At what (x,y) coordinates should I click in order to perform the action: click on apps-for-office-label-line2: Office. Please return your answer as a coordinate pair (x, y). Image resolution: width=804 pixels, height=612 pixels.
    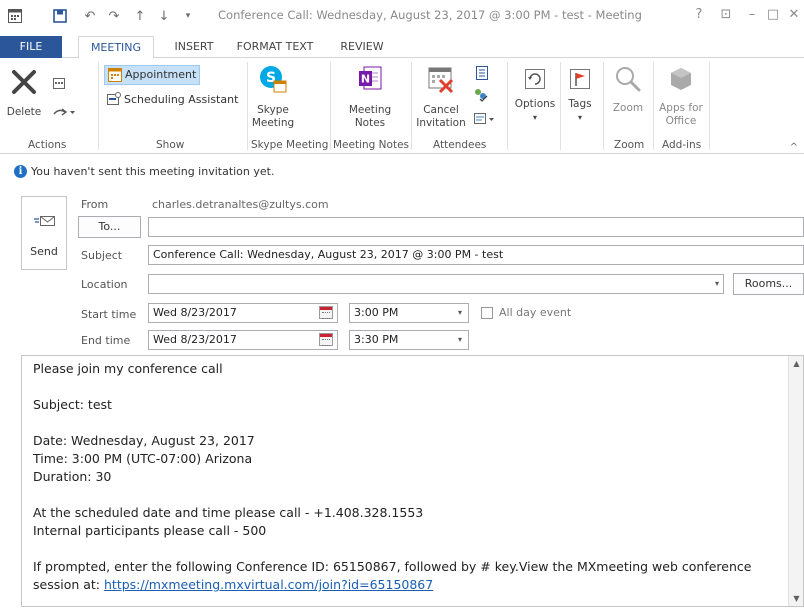
    Looking at the image, I should click on (681, 121).